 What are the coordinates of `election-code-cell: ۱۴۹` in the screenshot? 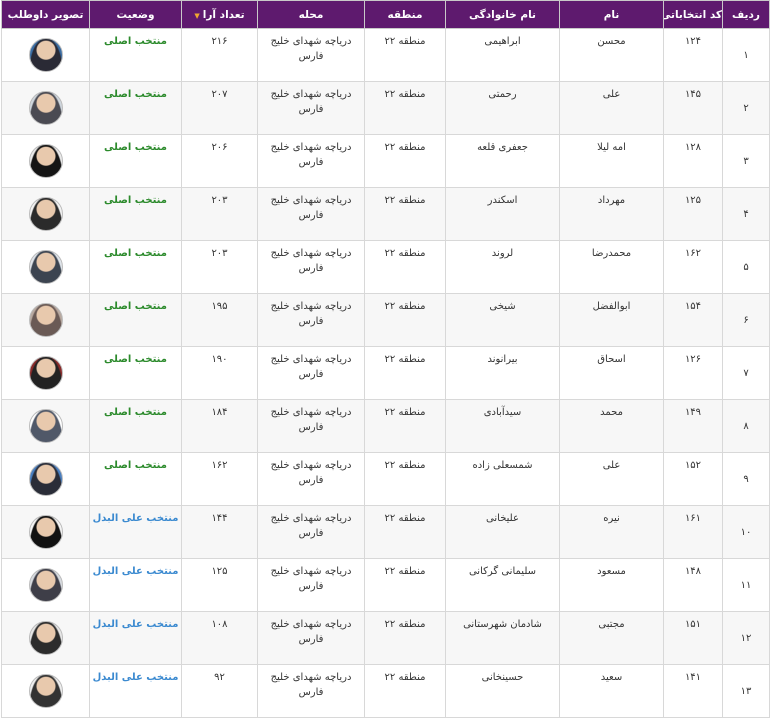 It's located at (693, 426).